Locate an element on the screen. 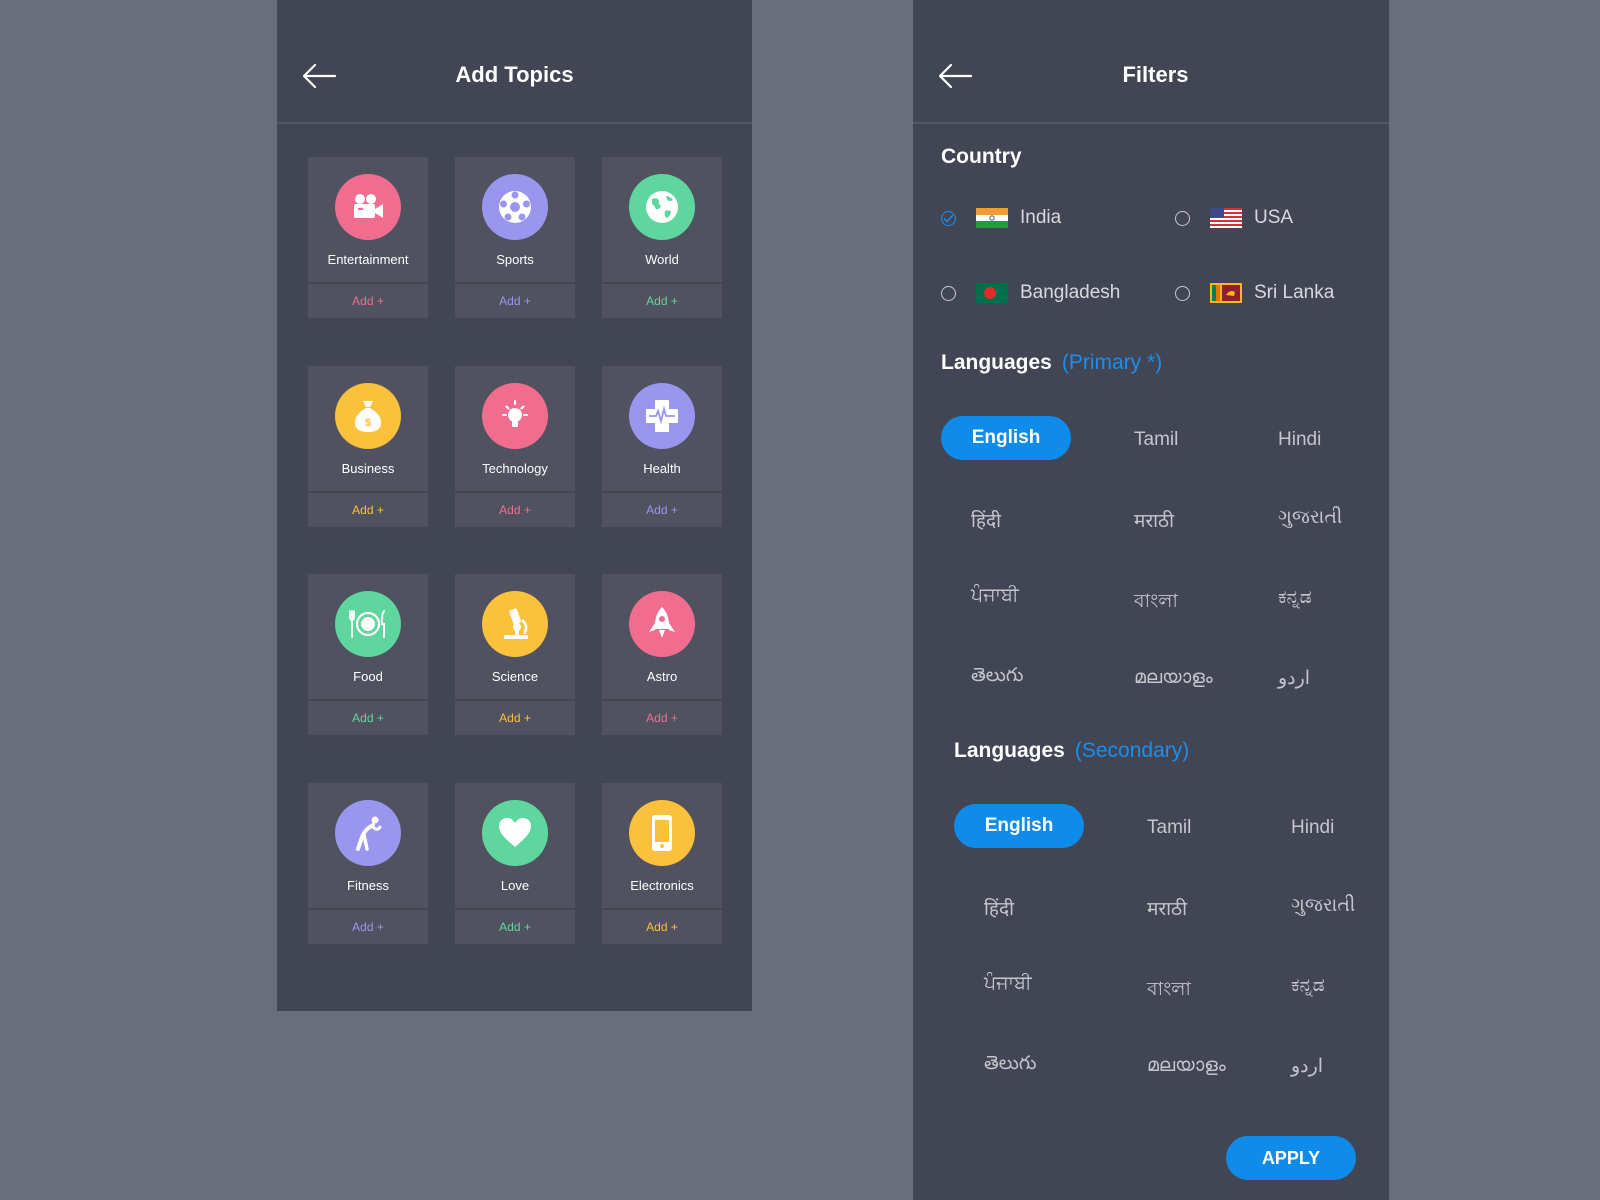 The image size is (1600, 1200). add-topics-header: Add Topics is located at coordinates (514, 62).